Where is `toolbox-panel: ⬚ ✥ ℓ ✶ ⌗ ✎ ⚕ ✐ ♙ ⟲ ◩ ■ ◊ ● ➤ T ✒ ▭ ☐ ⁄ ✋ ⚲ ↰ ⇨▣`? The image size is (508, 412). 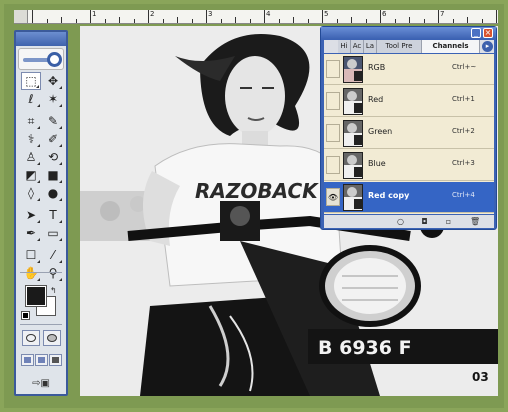
toolbox-panel: ⬚ ✥ ℓ ✶ ⌗ ✎ ⚕ ✐ ♙ ⟲ ◩ ■ ◊ ● ➤ T ✒ ▭ ☐ ⁄ ✋ ⚲ ↰ ⇨▣ is located at coordinates (41, 213).